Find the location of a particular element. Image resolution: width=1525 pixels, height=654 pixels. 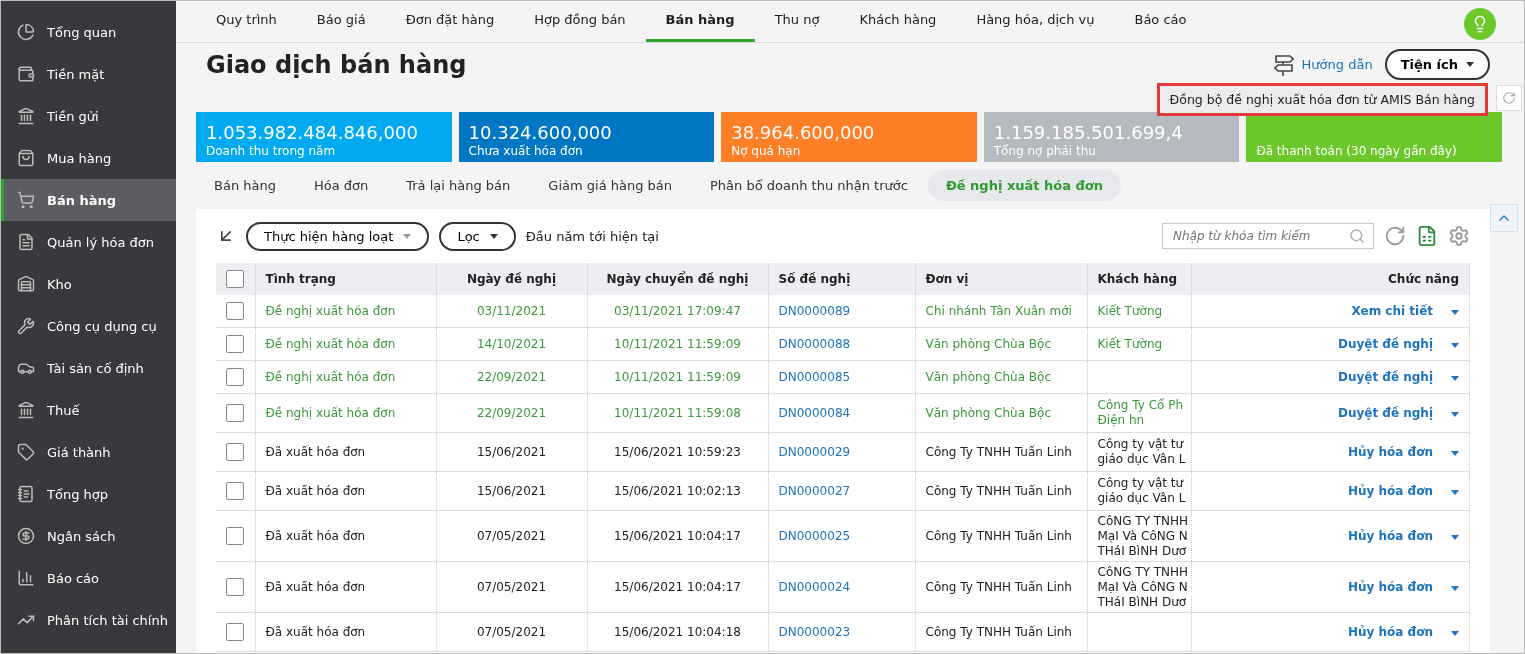

bank-icon is located at coordinates (26, 410).